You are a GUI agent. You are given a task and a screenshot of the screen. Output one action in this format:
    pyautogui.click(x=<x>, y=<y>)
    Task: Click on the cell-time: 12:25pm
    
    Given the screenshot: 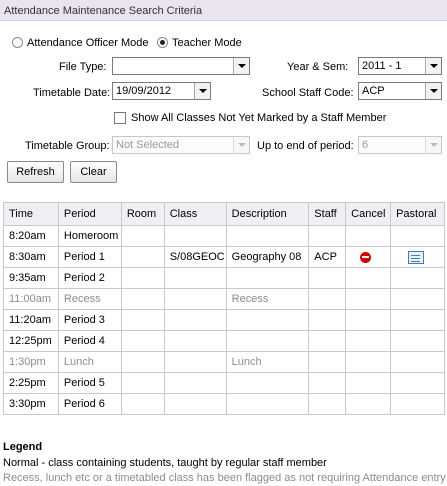 What is the action you would take?
    pyautogui.click(x=31, y=341)
    